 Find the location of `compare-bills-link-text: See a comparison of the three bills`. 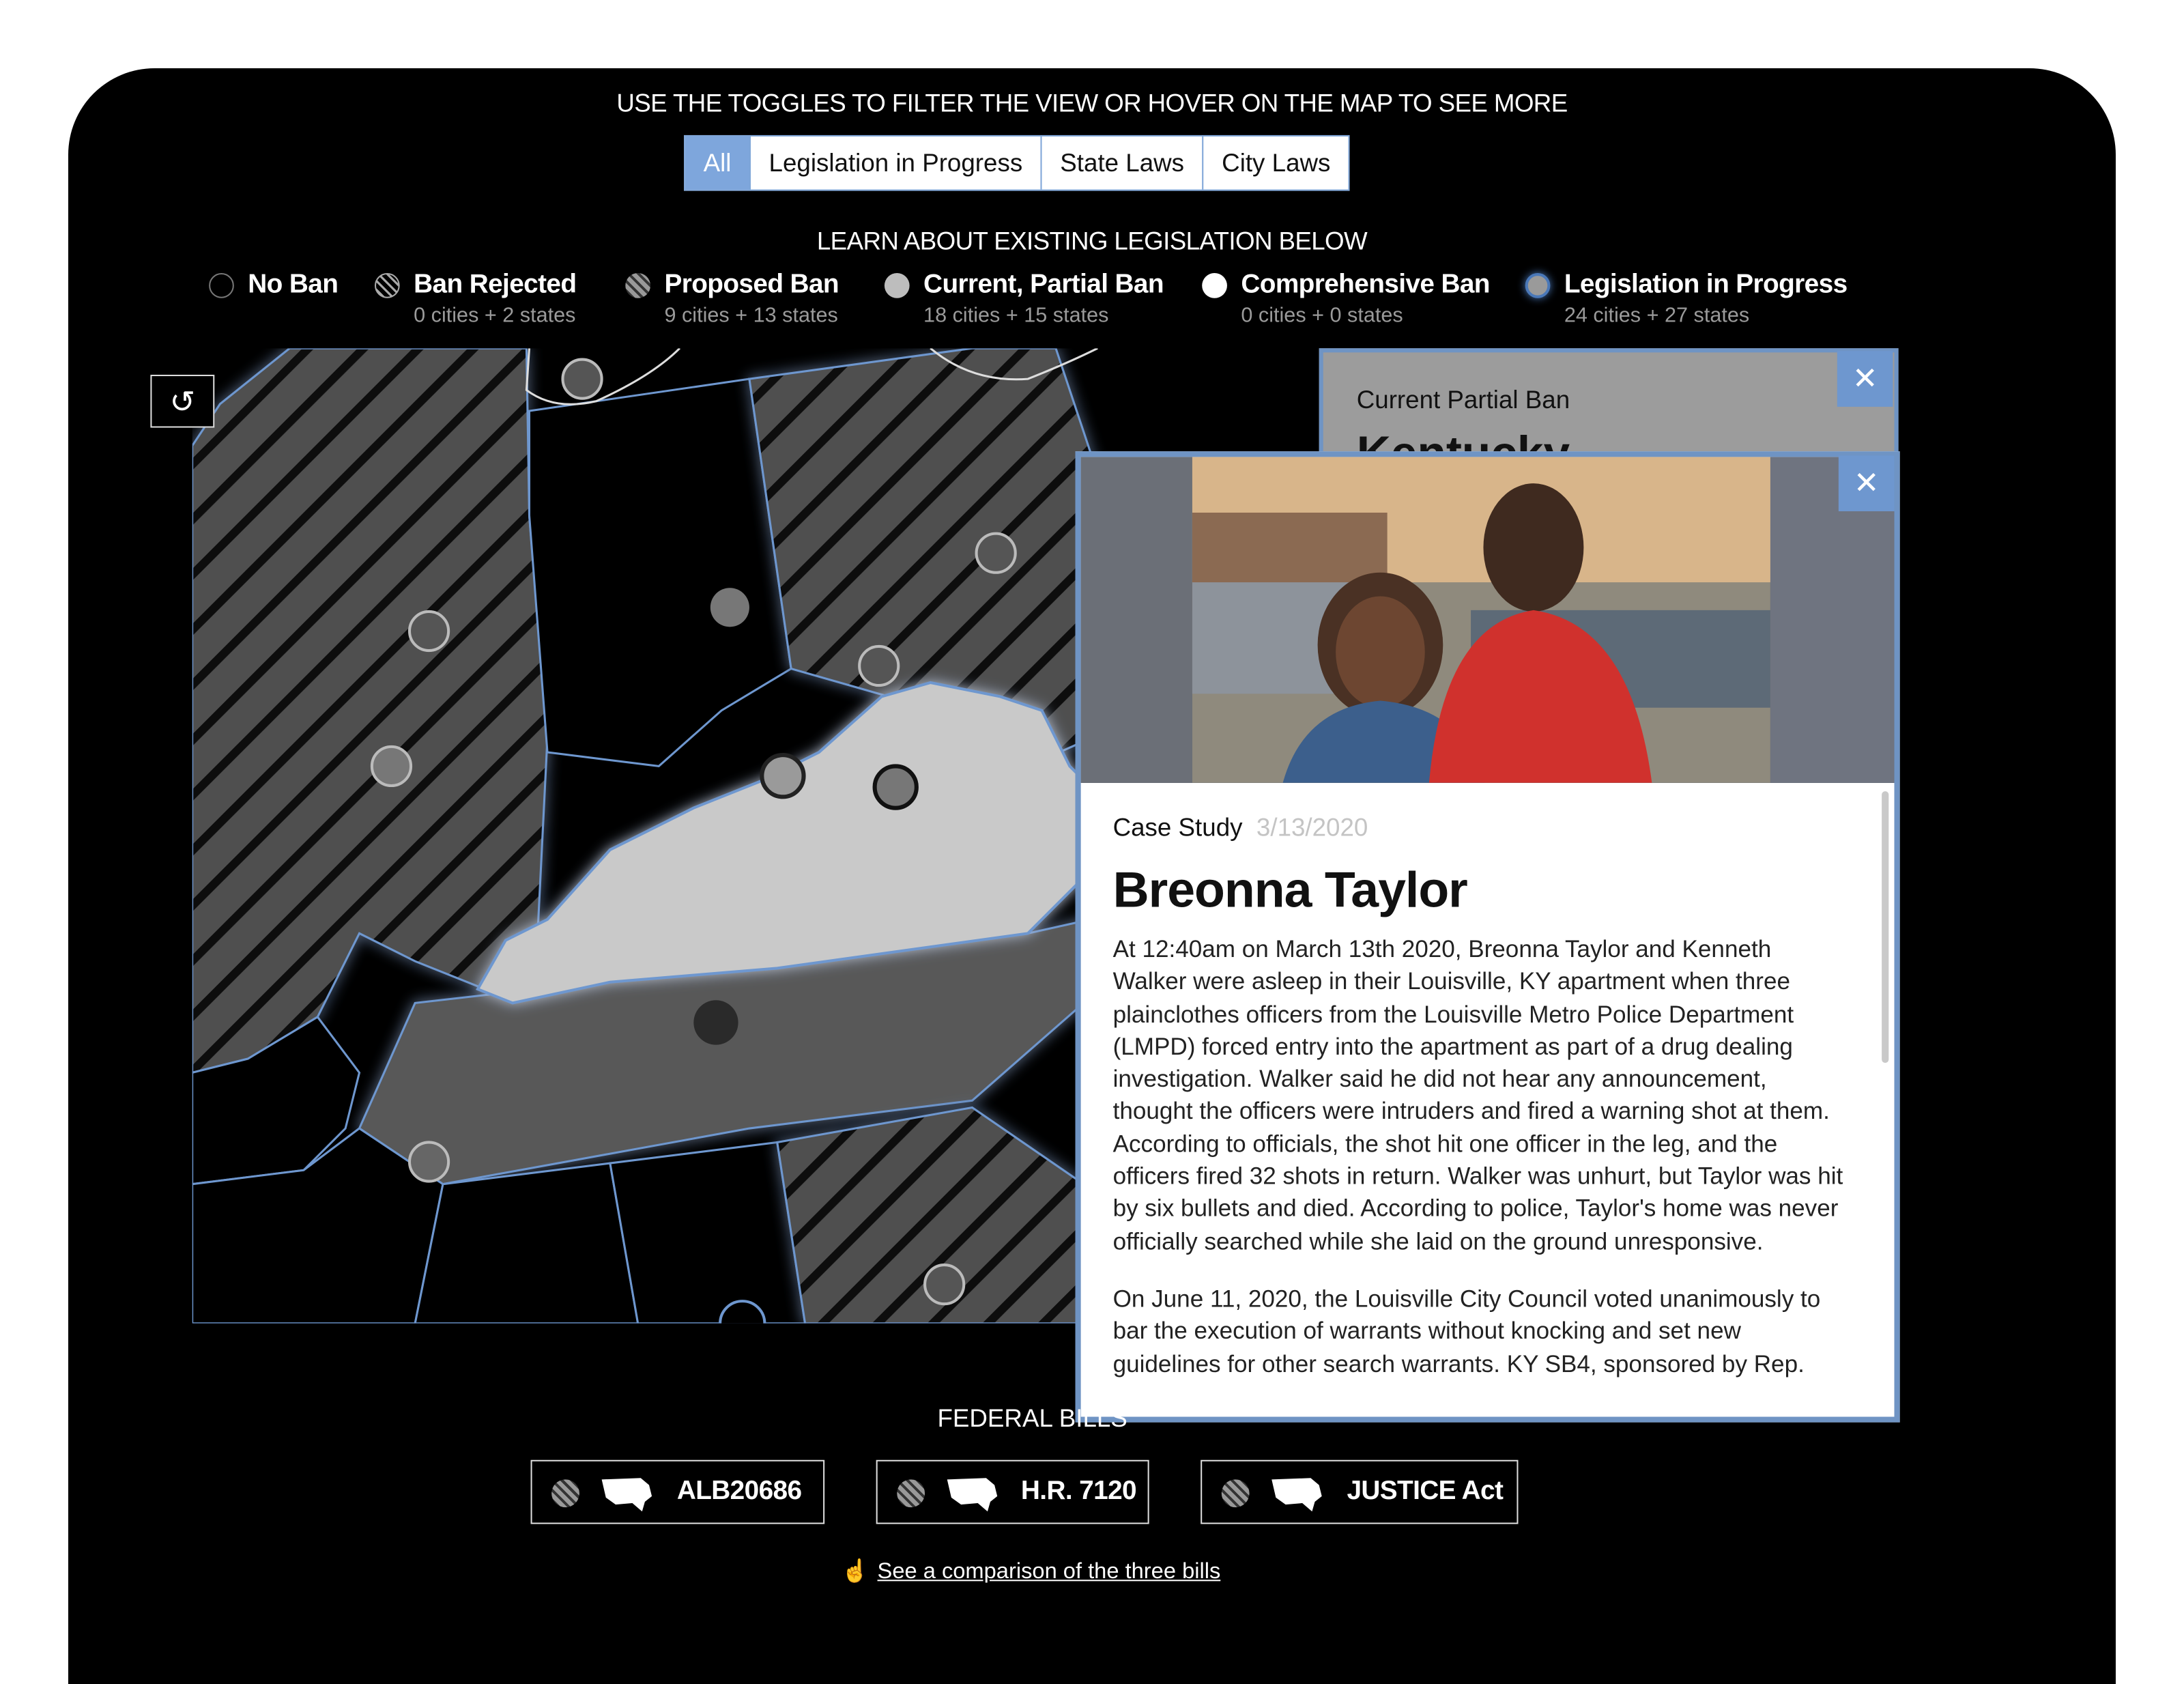

compare-bills-link-text: See a comparison of the three bills is located at coordinates (1049, 1572).